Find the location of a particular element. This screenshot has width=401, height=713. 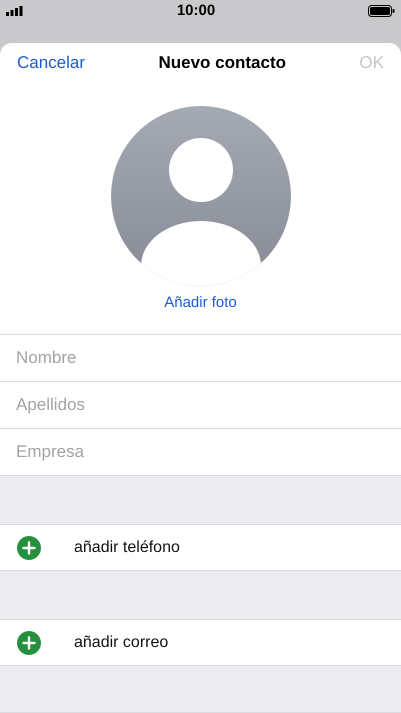

add-field-button: añadir teléfono is located at coordinates (200, 547).